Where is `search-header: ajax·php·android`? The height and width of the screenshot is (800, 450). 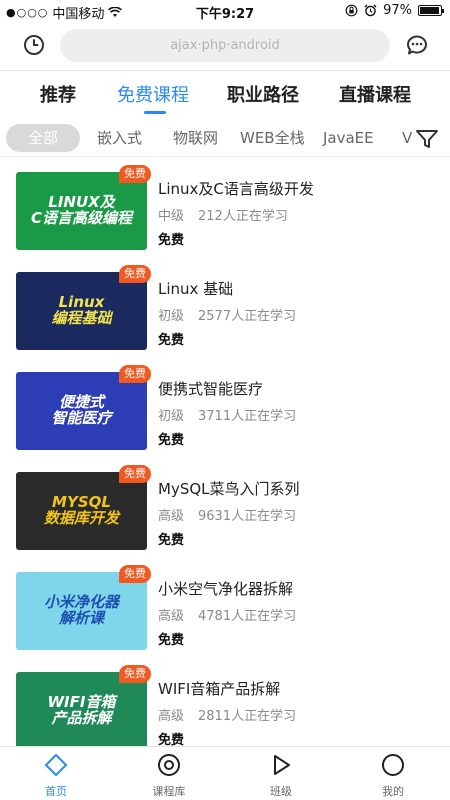 search-header: ajax·php·android is located at coordinates (225, 46).